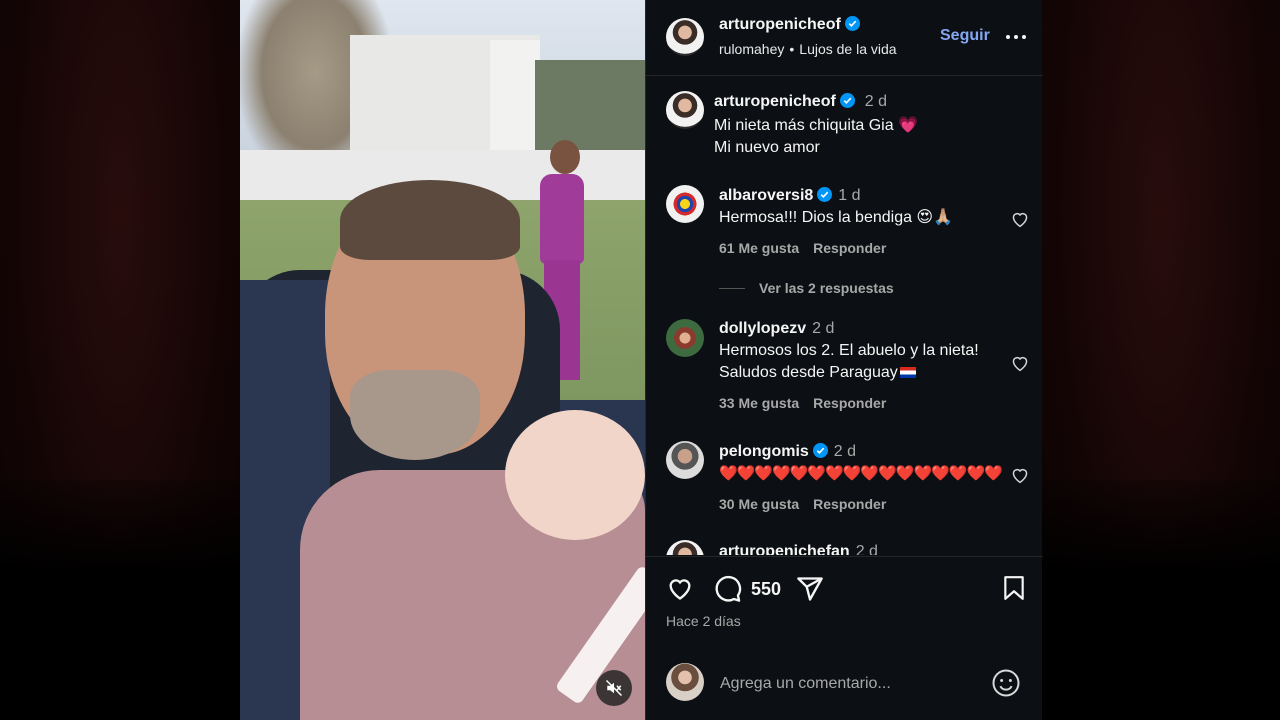  I want to click on audio-attribution: rulomahey • Lujos de la vida, so click(808, 49).